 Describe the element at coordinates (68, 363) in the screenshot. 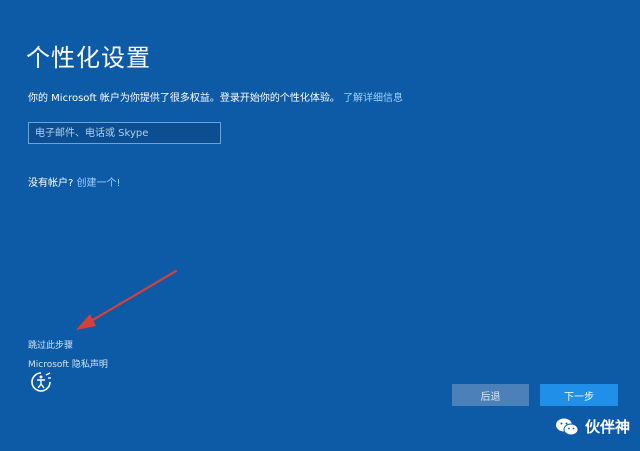

I see `privacy-statement-link: Microsoft 隐私声明` at that location.